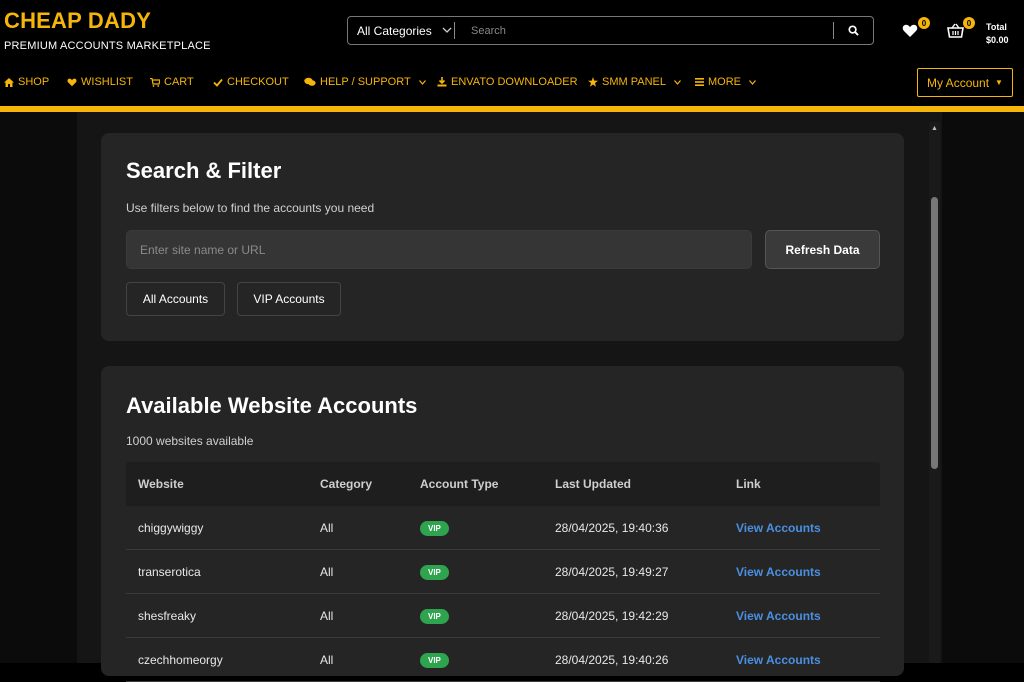 The height and width of the screenshot is (682, 1024). What do you see at coordinates (272, 405) in the screenshot?
I see `card-title: Available Website Accounts` at bounding box center [272, 405].